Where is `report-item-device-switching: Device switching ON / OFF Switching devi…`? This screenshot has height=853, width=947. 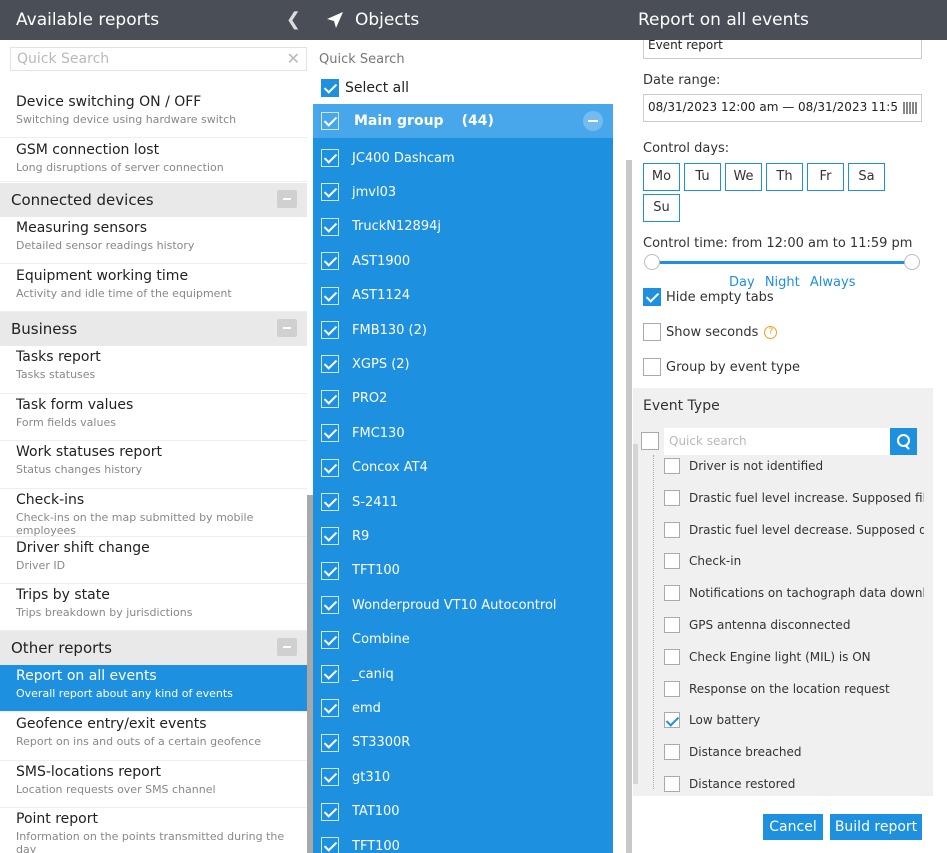
report-item-device-switching: Device switching ON / OFF Switching devi… is located at coordinates (153, 114).